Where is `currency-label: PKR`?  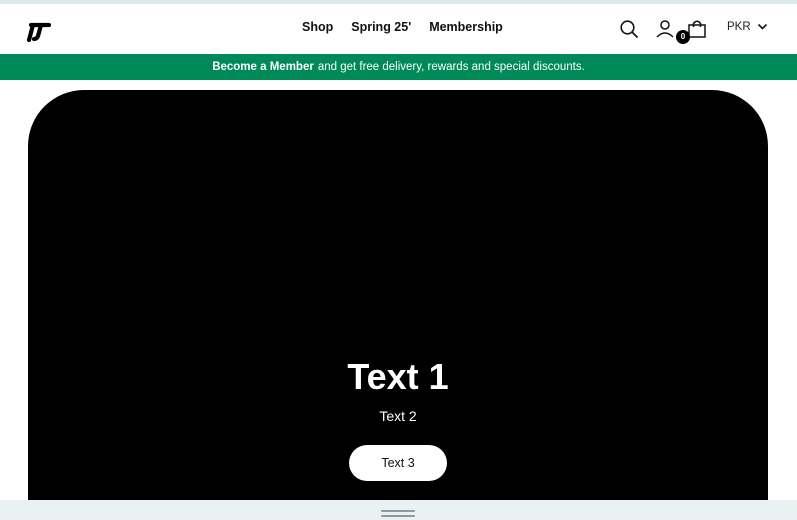
currency-label: PKR is located at coordinates (739, 27).